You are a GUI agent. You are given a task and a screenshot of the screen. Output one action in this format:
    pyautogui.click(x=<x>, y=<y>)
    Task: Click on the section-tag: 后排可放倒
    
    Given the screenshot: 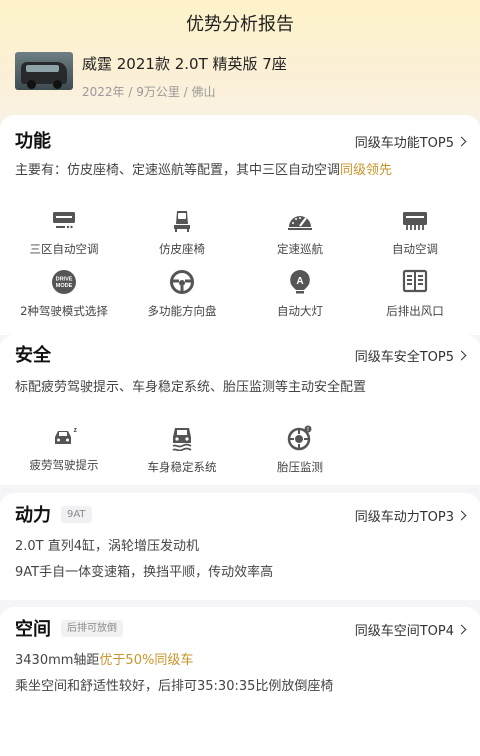 What is the action you would take?
    pyautogui.click(x=92, y=628)
    